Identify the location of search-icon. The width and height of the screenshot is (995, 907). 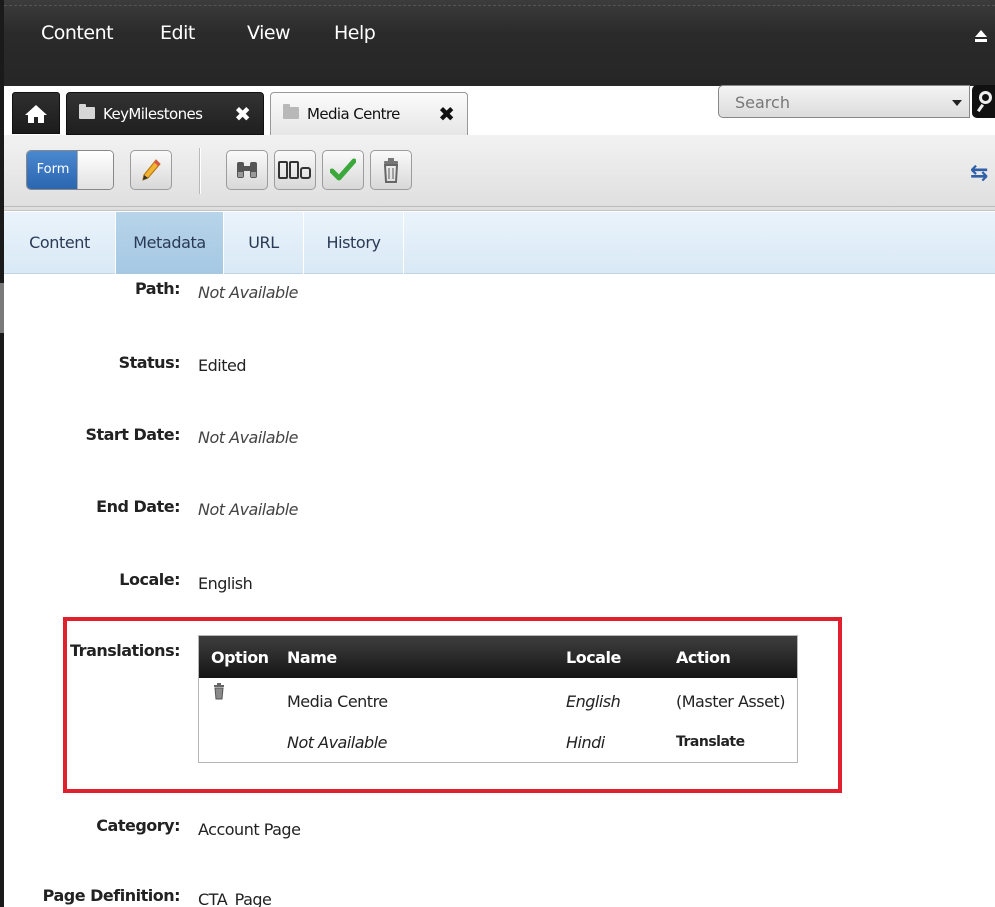
(985, 97).